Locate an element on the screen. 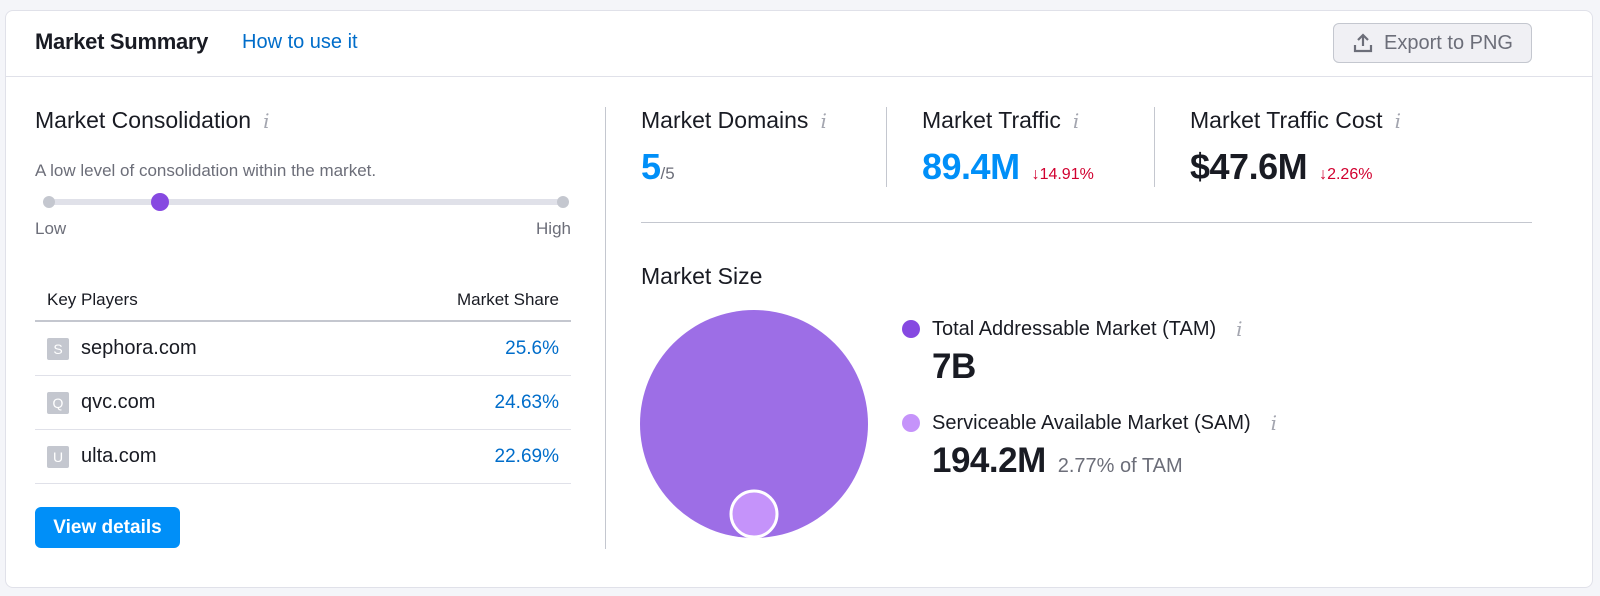  market-traffic-delta: ↓14.91% is located at coordinates (1062, 174).